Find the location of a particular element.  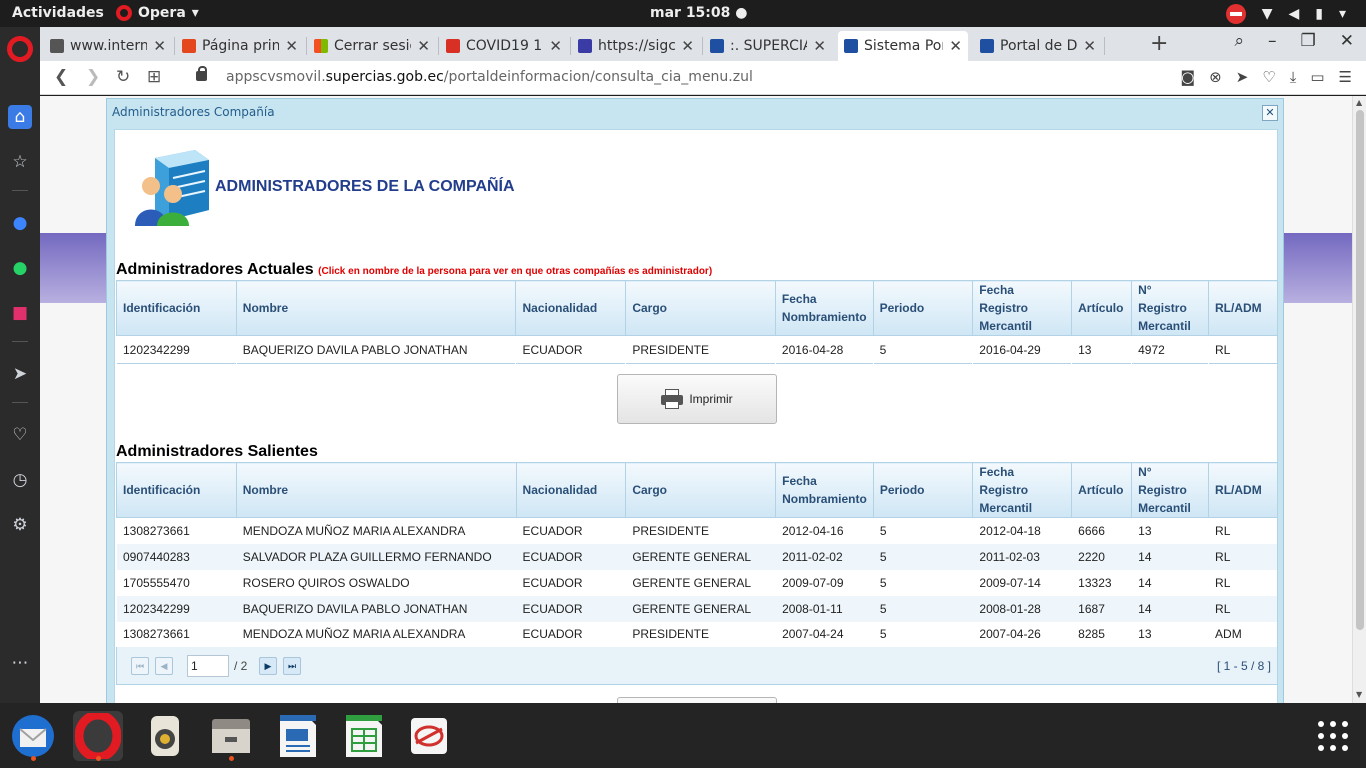

system-tray: ▼ ◀ ▮ ▾ is located at coordinates (1285, 14).